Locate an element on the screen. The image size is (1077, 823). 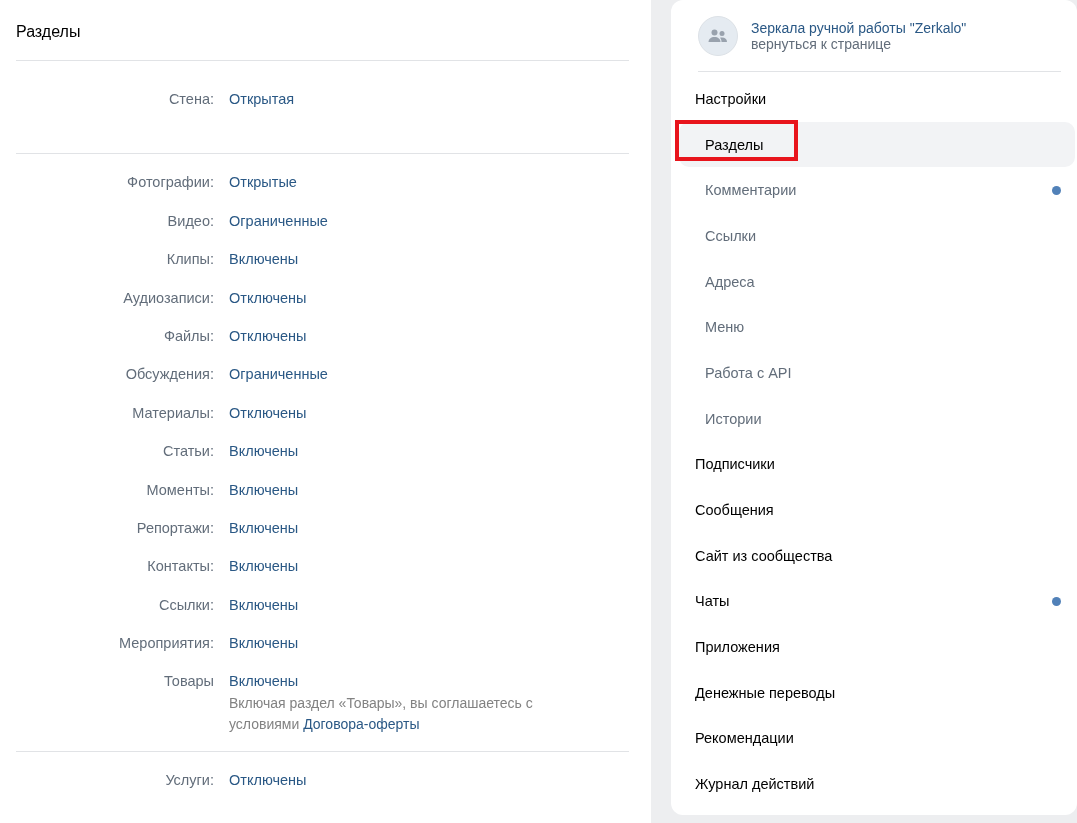
setting-label: Файлы: is located at coordinates (188, 335).